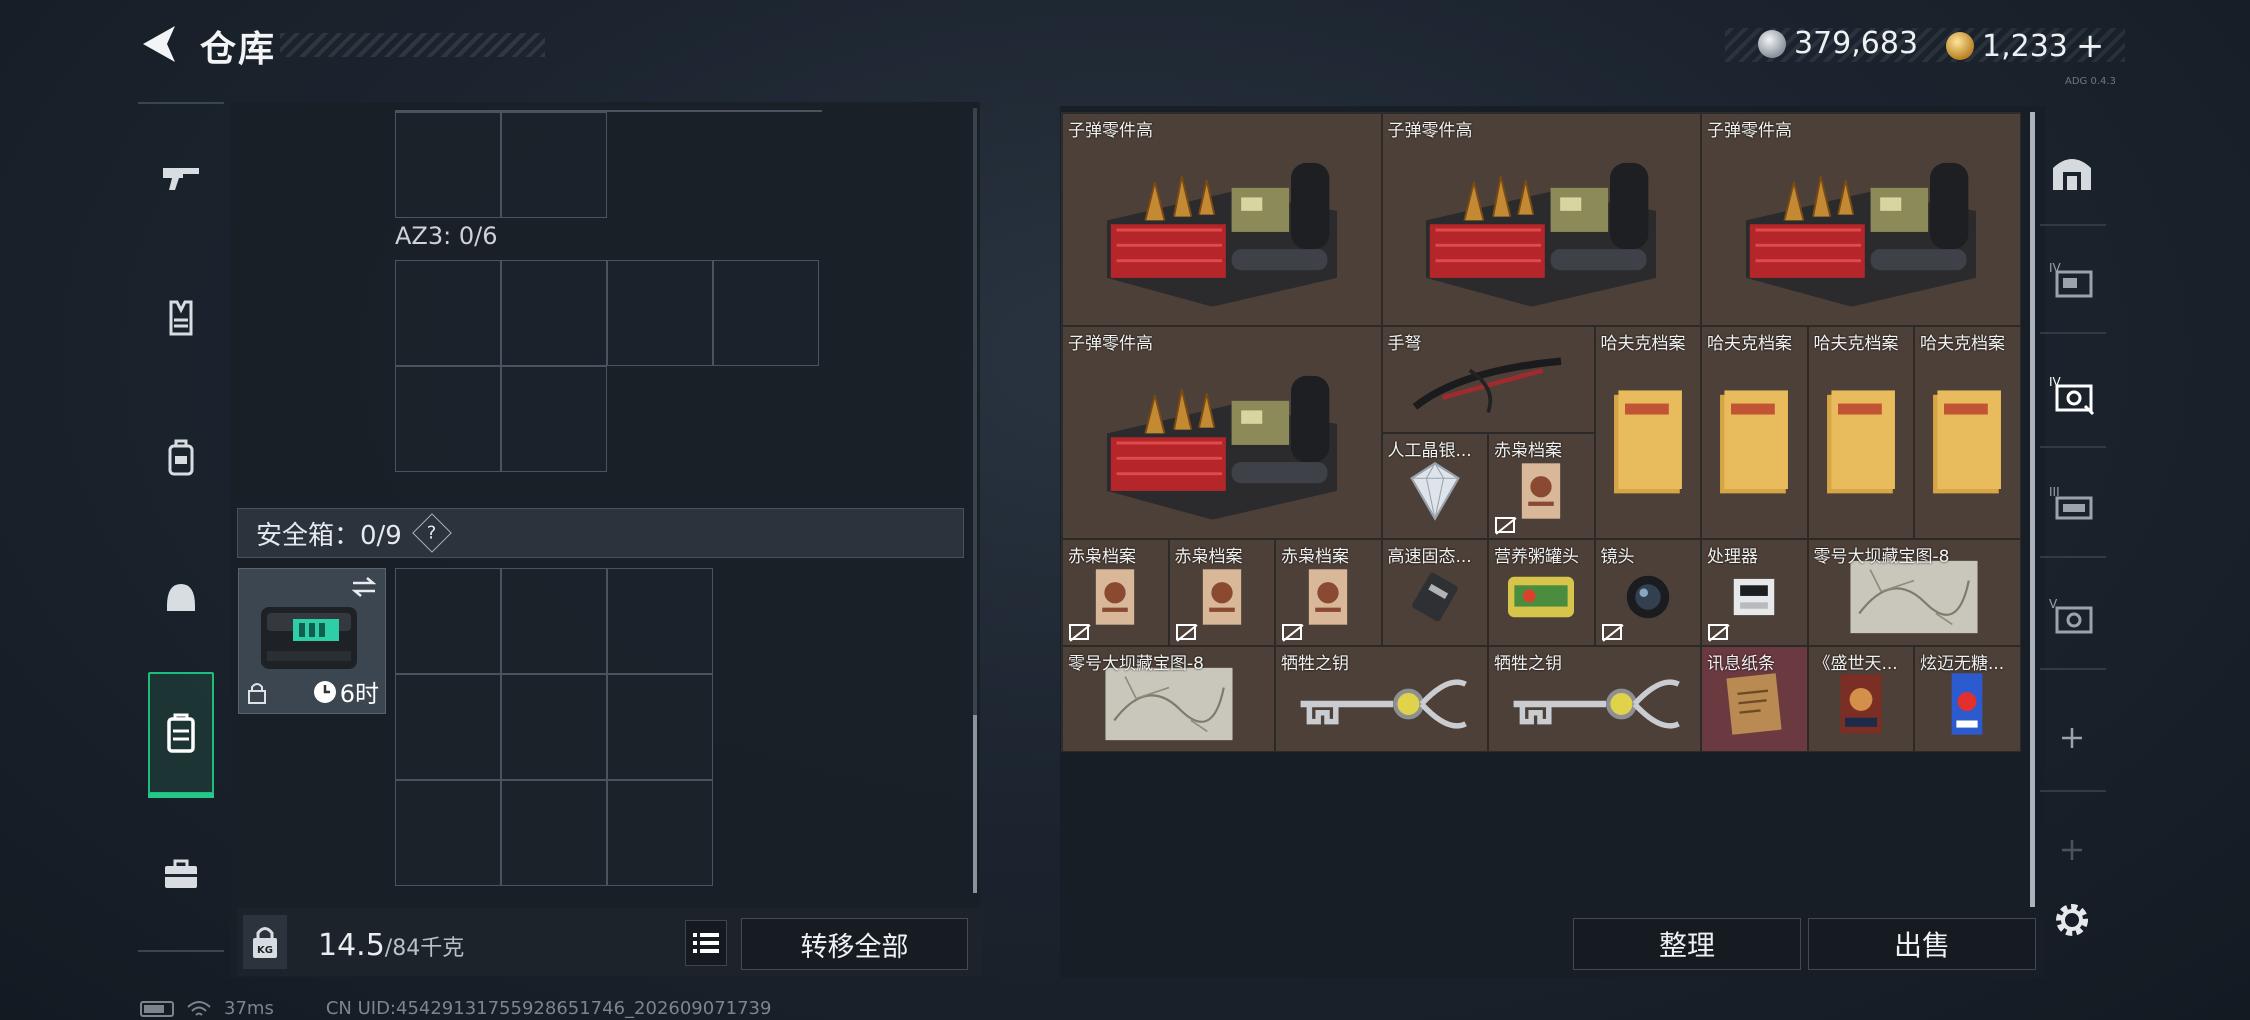 This screenshot has height=1020, width=2250. I want to click on nav-armor, so click(181, 318).